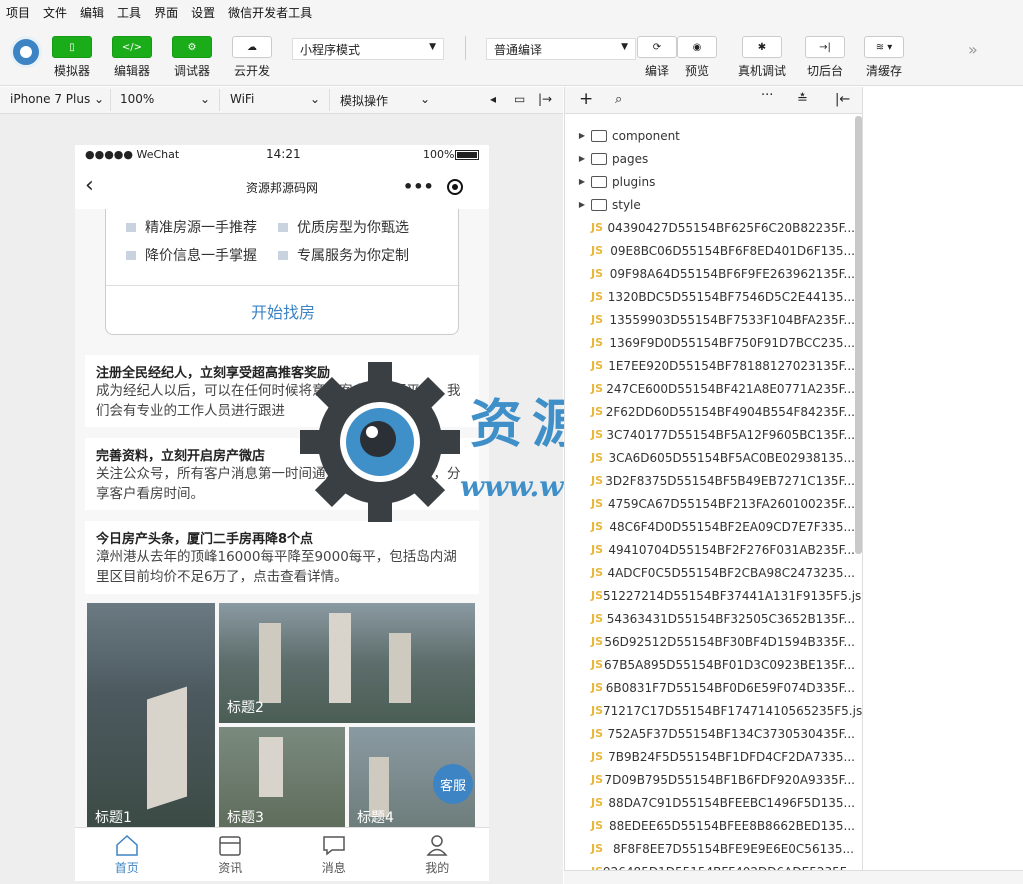  Describe the element at coordinates (18, 12) in the screenshot. I see `menu-project: 项目` at that location.